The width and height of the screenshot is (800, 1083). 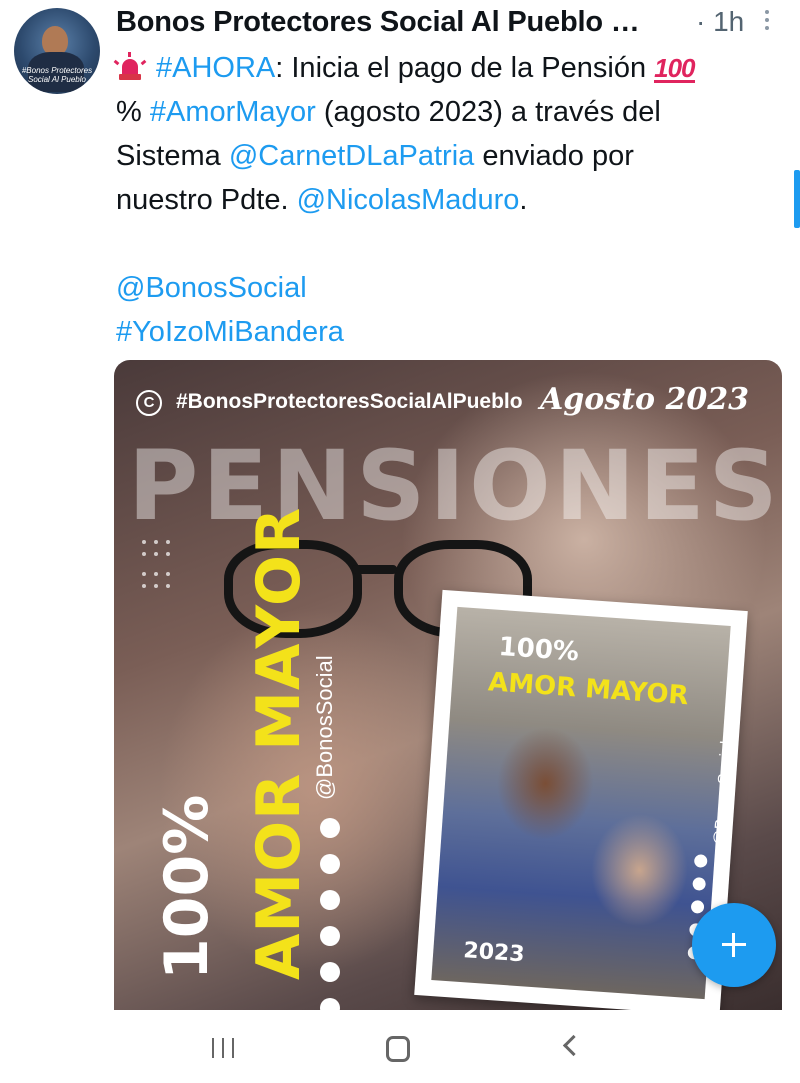 What do you see at coordinates (57, 75) in the screenshot?
I see `avatar-text: #Bonos Protectores Social Al Pueblo` at bounding box center [57, 75].